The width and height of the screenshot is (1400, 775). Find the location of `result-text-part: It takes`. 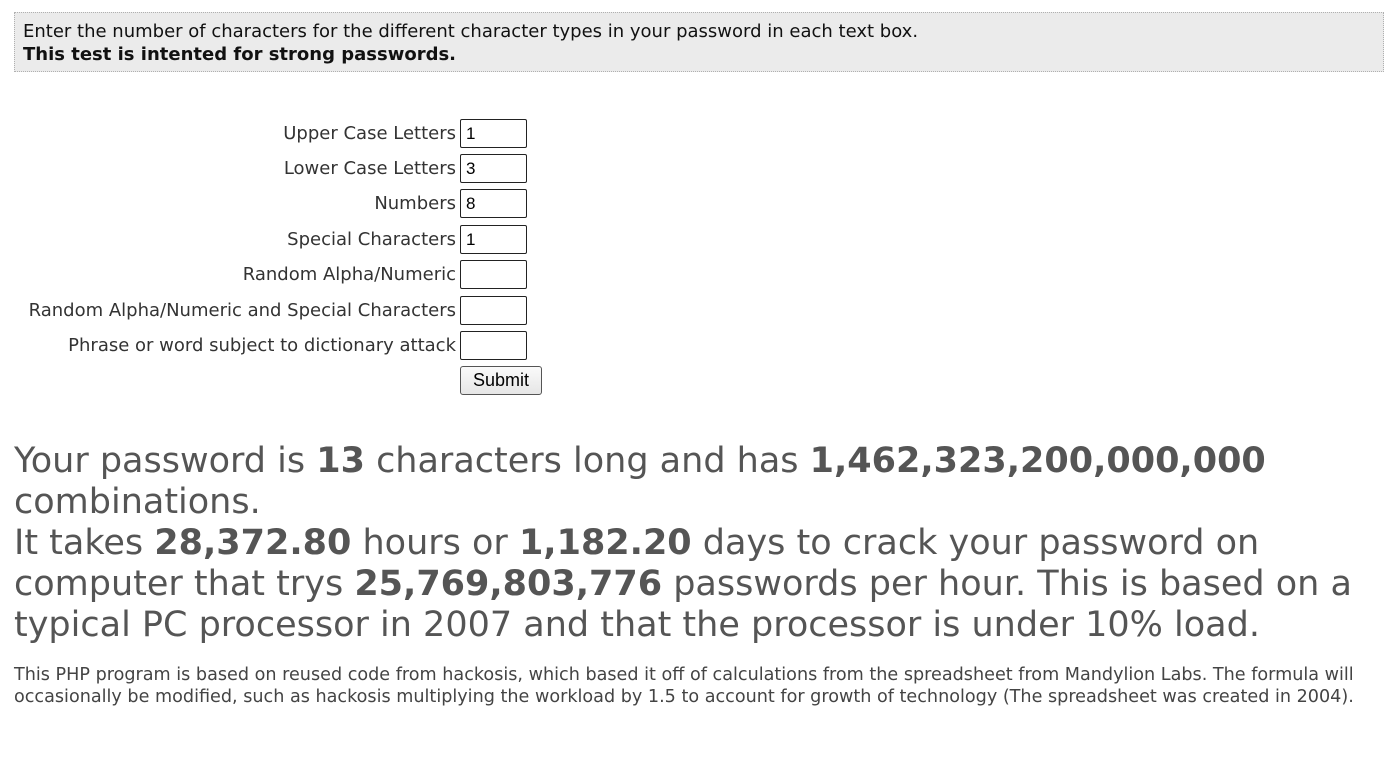

result-text-part: It takes is located at coordinates (84, 543).